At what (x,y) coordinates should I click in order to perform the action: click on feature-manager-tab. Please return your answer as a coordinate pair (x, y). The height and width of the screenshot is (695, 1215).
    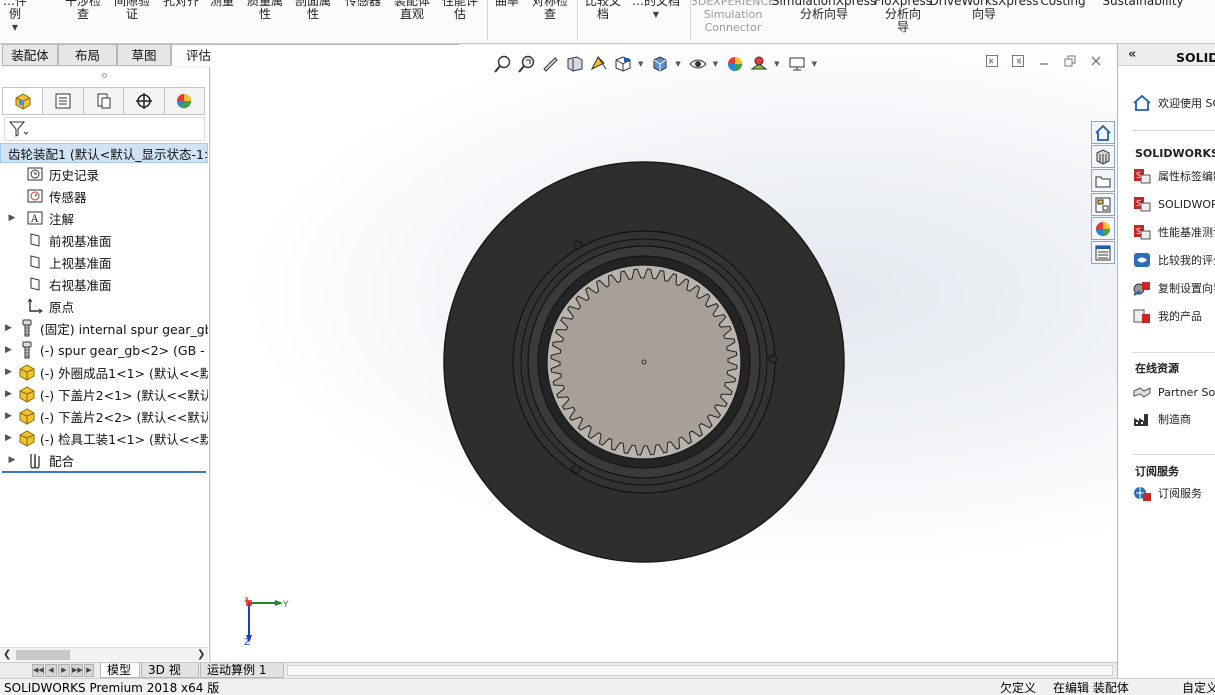
    Looking at the image, I should click on (23, 101).